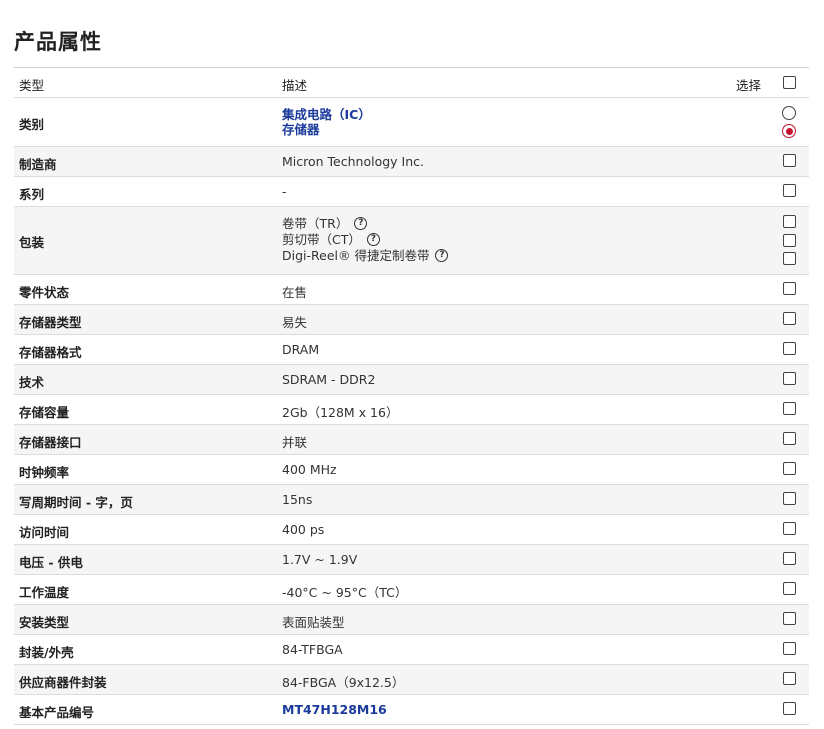  Describe the element at coordinates (411, 380) in the screenshot. I see `table-row: 技术 SDRAM - DDR2` at that location.